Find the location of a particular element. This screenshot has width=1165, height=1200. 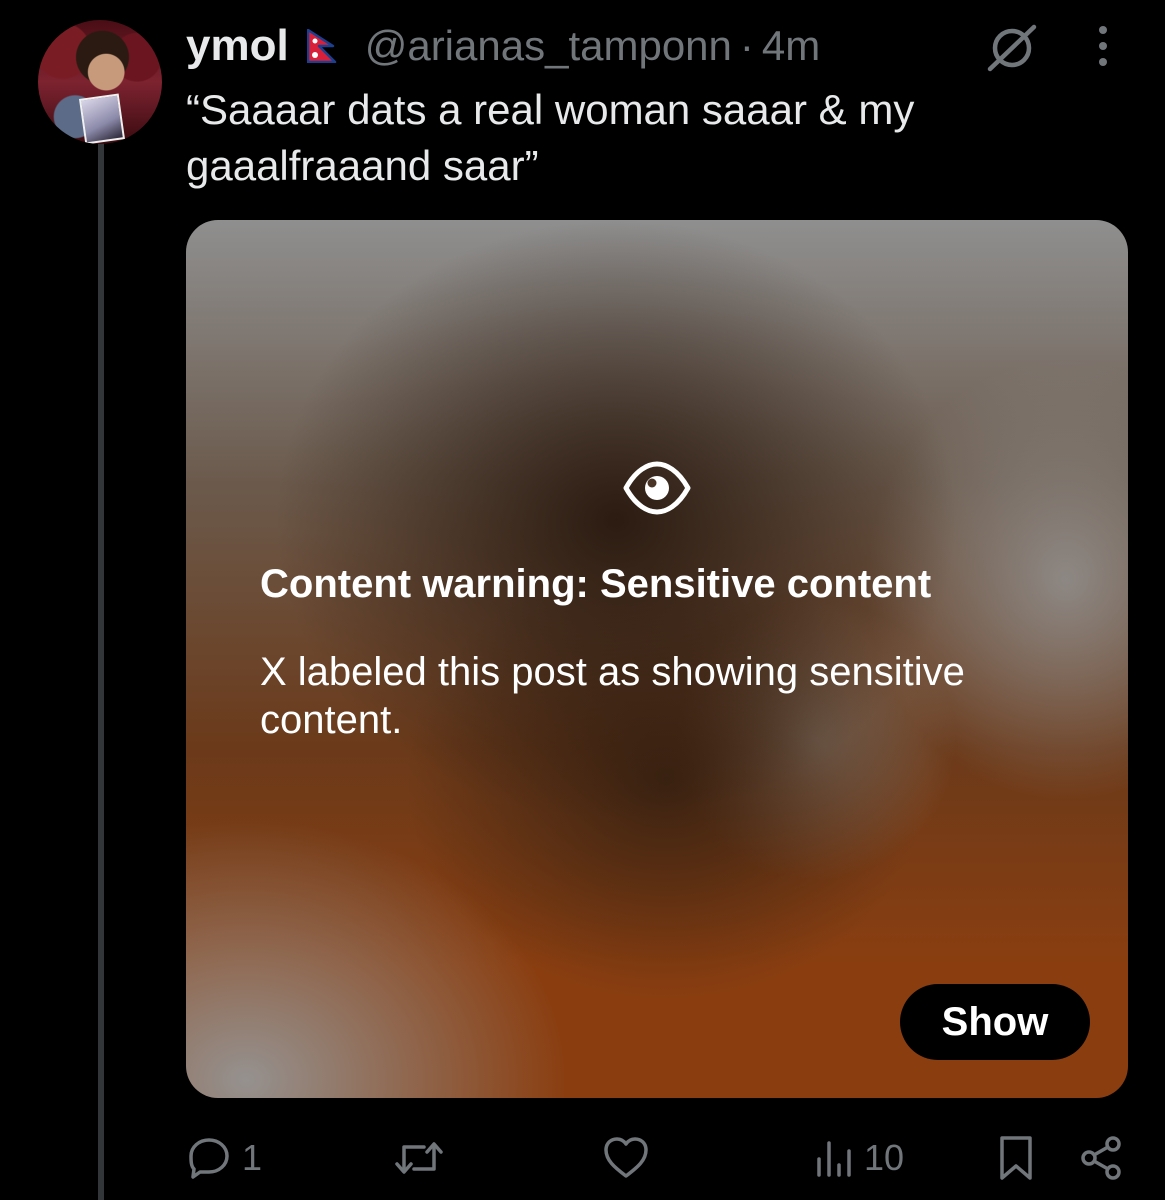

share-icon is located at coordinates (1101, 1158).